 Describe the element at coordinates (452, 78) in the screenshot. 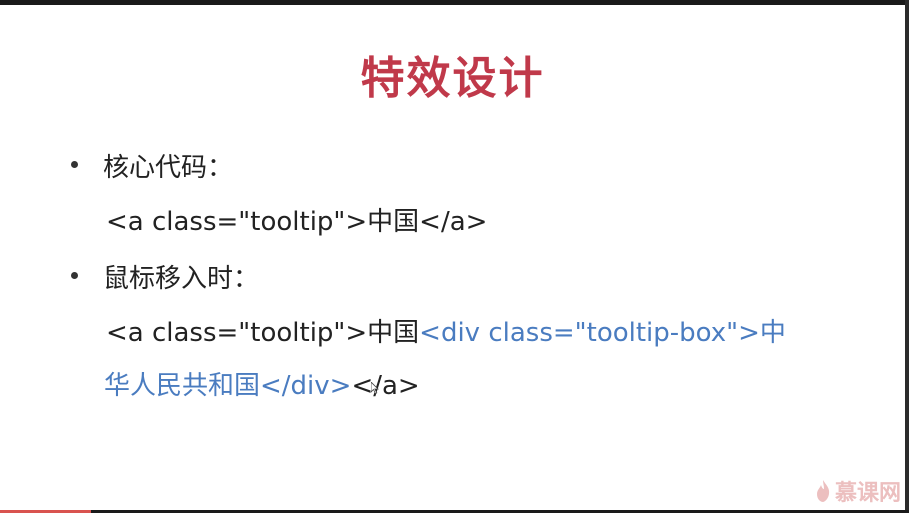

I see `slide-title: 特效设计` at that location.